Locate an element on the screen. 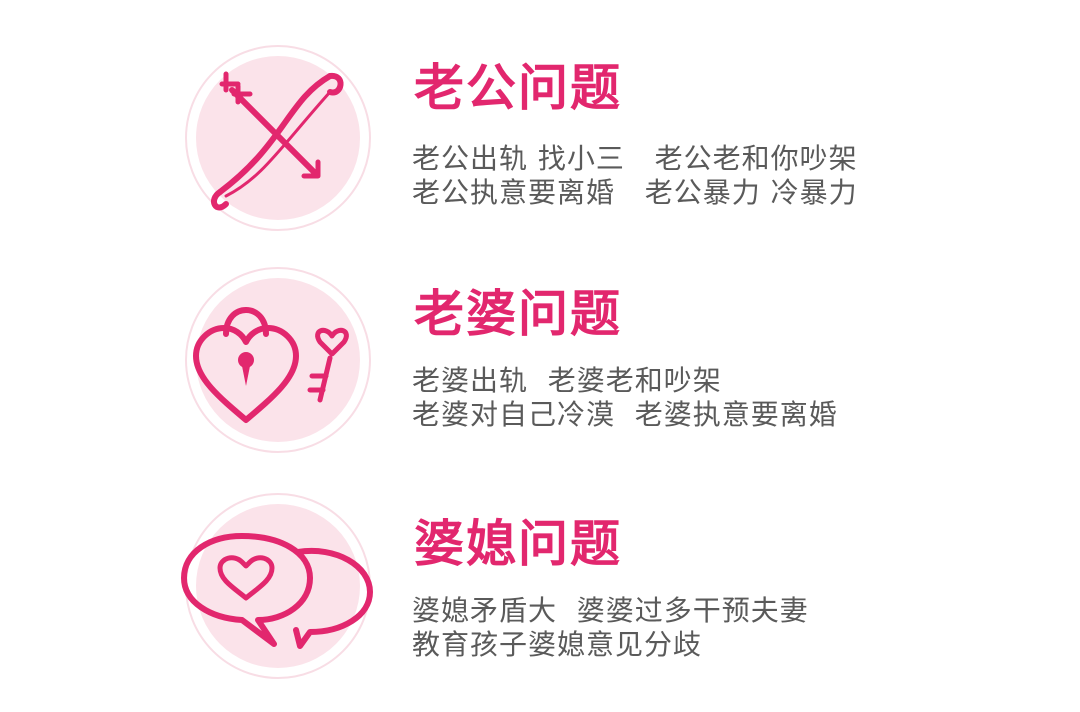  wife-issues-line: 老婆出轨 老婆老和吵架 is located at coordinates (567, 380).